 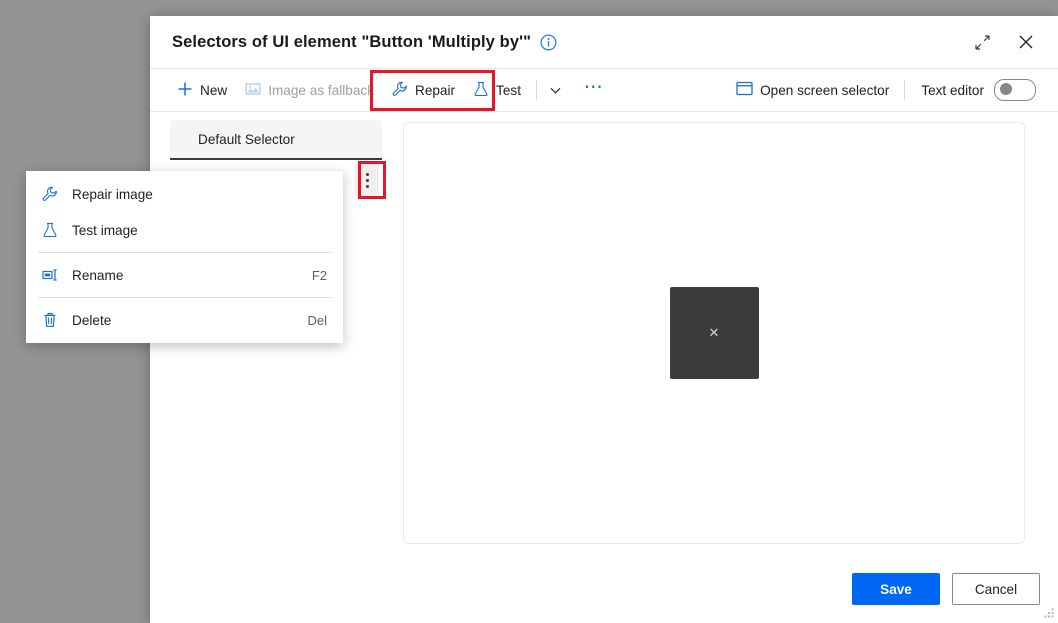 What do you see at coordinates (952, 90) in the screenshot?
I see `text-editor-label: Text editor` at bounding box center [952, 90].